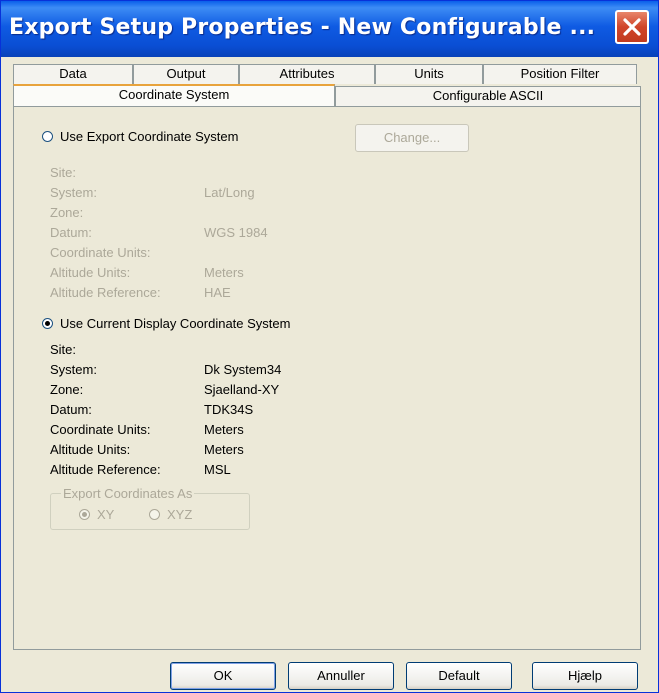 Image resolution: width=659 pixels, height=693 pixels. I want to click on export-datum-label: Datum:, so click(71, 232).